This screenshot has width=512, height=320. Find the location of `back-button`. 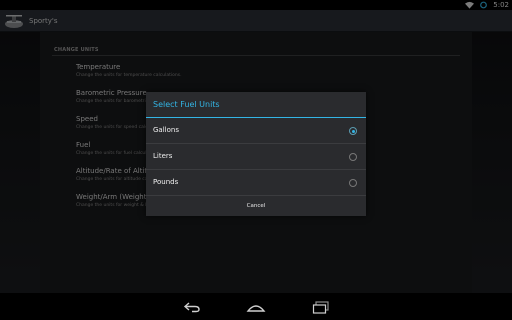

back-button is located at coordinates (192, 307).